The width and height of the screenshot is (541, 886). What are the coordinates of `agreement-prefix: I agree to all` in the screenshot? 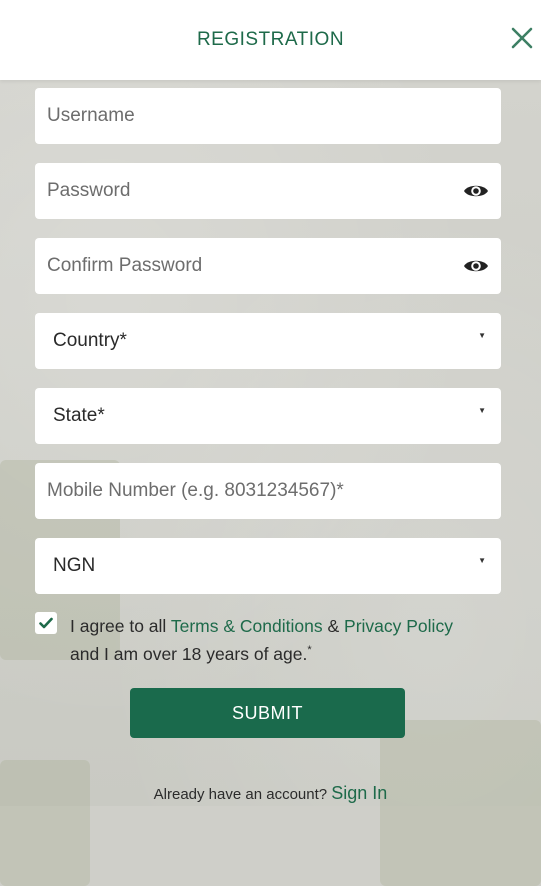 It's located at (118, 626).